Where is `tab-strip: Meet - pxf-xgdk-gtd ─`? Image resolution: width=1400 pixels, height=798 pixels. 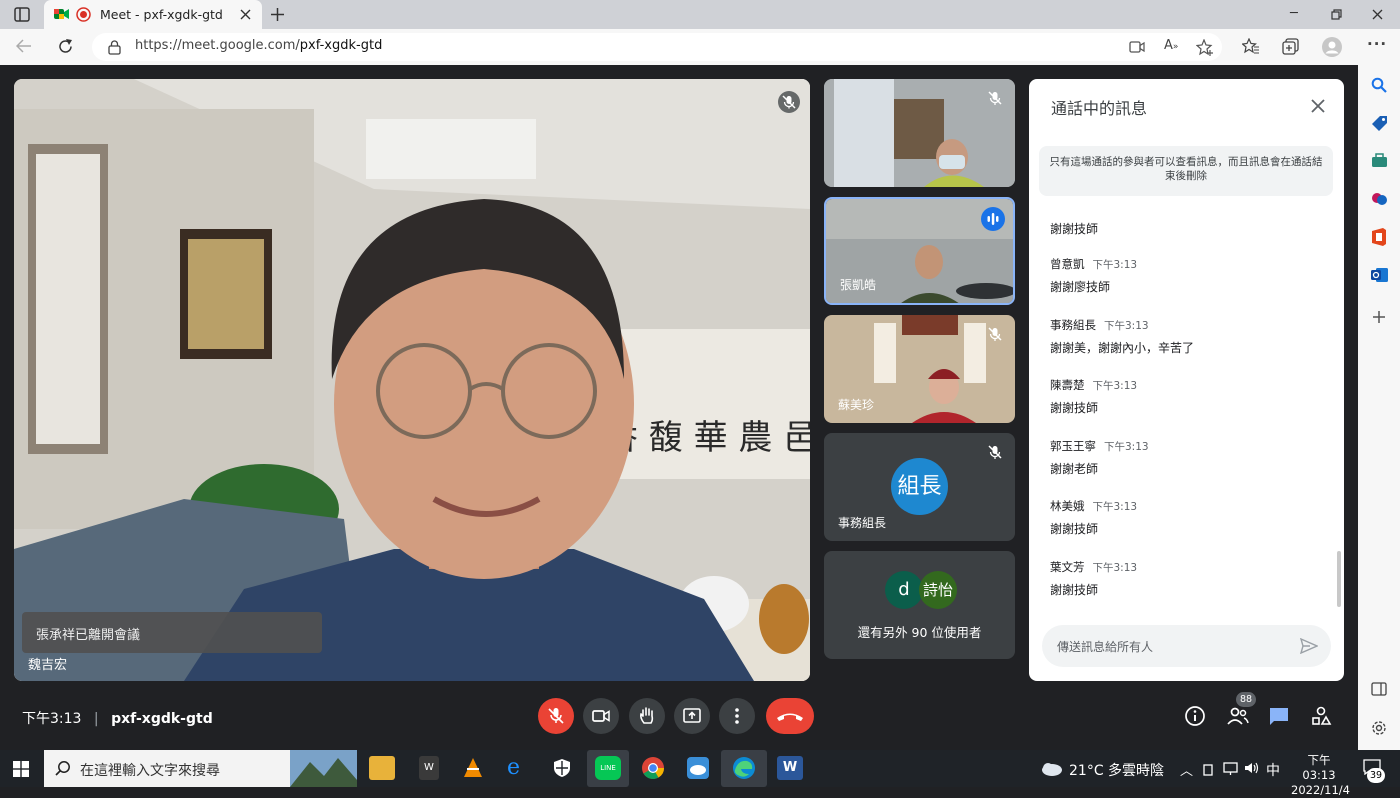
tab-strip: Meet - pxf-xgdk-gtd ─ is located at coordinates (700, 14).